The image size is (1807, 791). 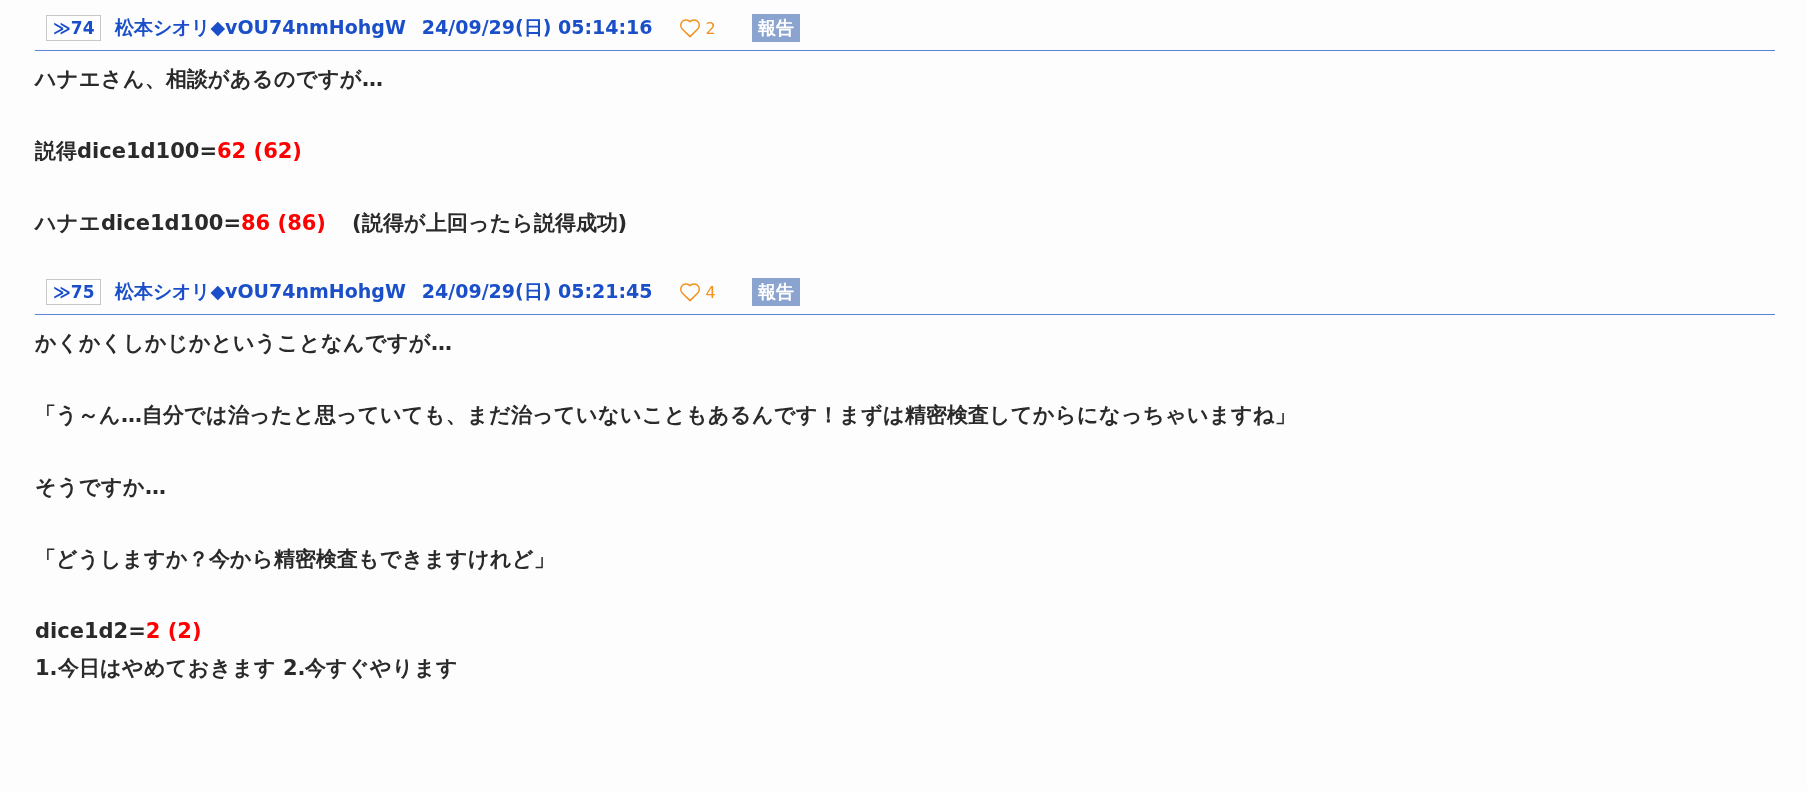 What do you see at coordinates (332, 223) in the screenshot?
I see `post-text: ハナエdice1d100=86 (86) (説得が上回ったら説得成功)` at bounding box center [332, 223].